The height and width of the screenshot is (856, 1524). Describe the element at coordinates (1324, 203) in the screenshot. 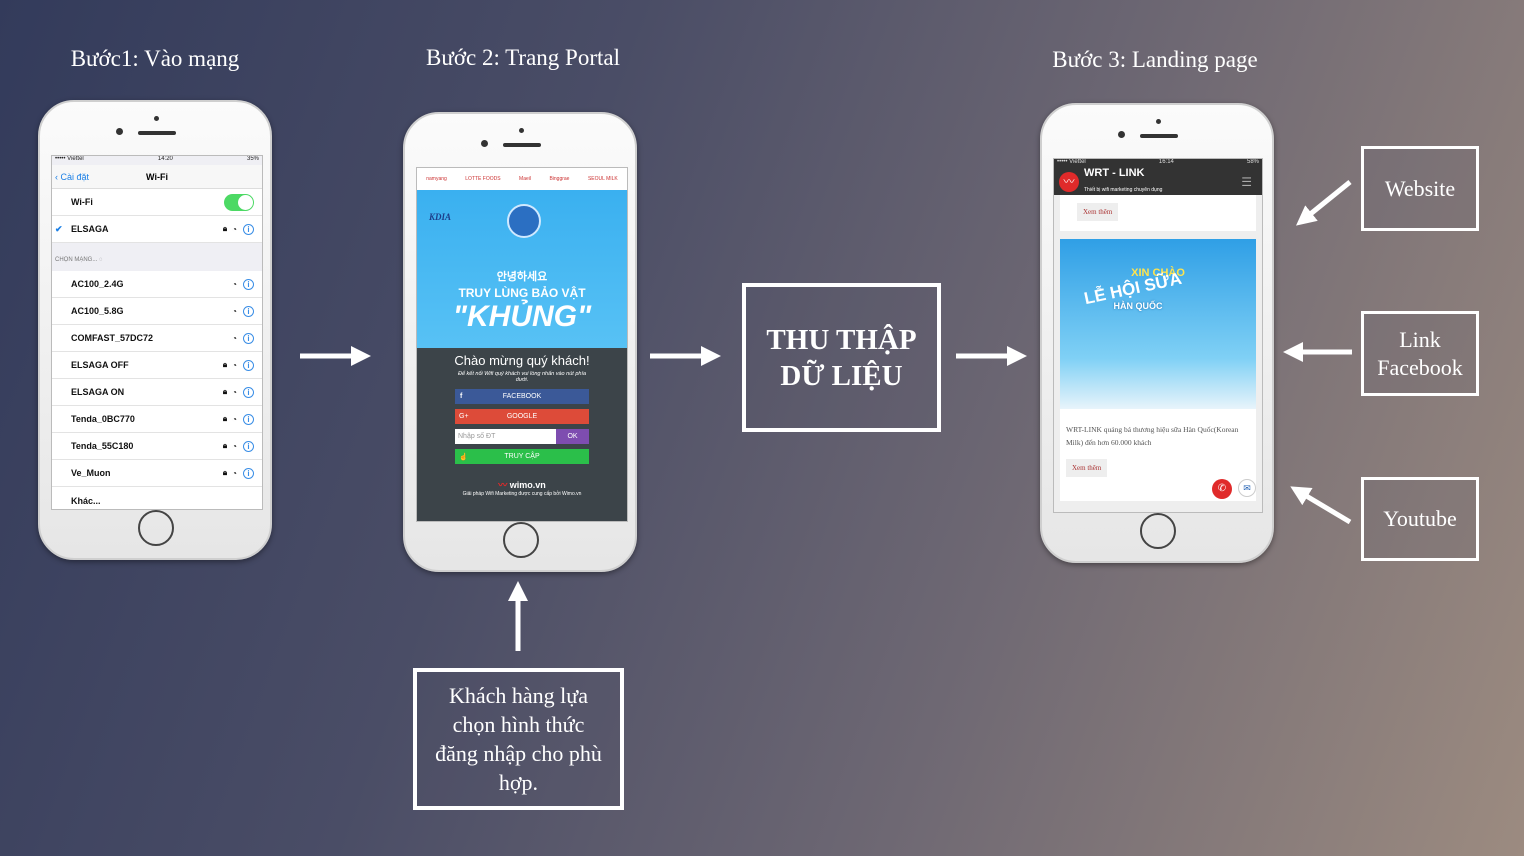

I see `arrow-website` at that location.